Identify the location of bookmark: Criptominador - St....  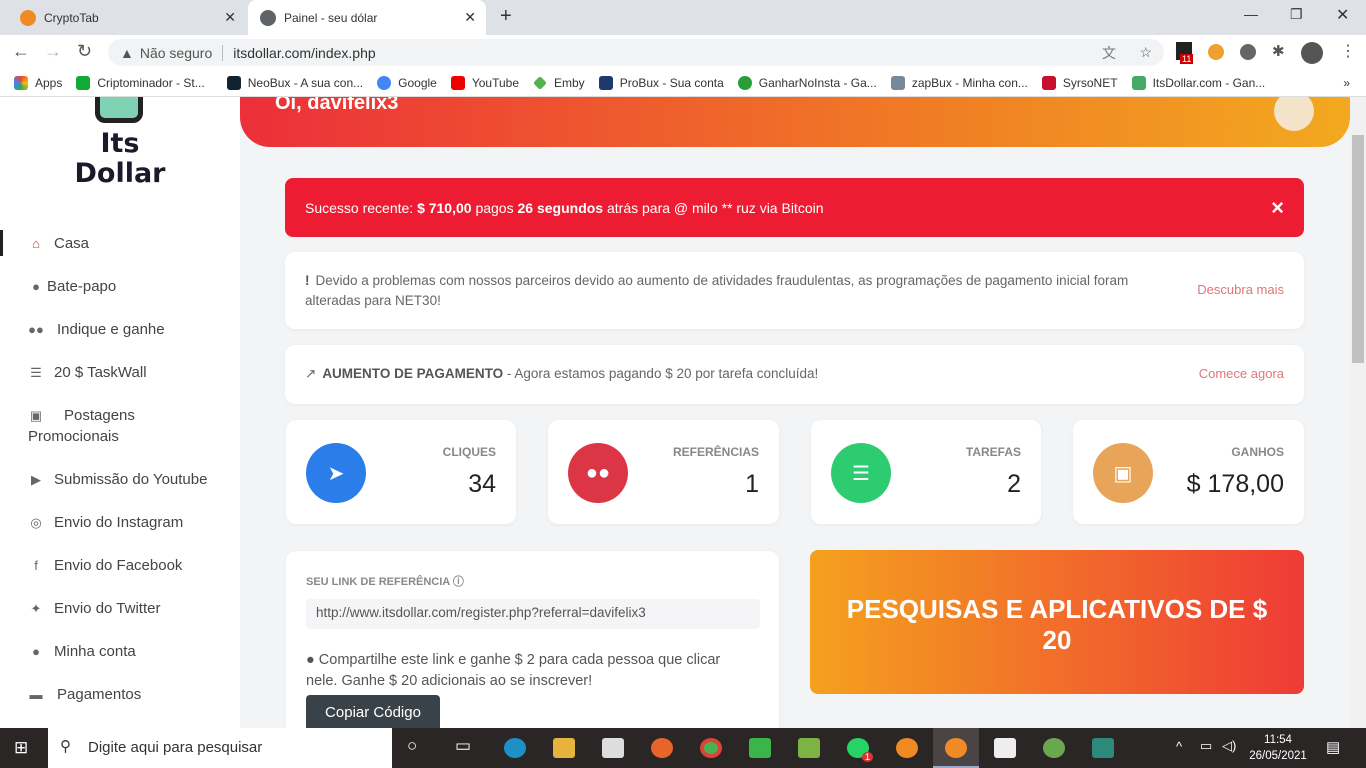
(140, 83).